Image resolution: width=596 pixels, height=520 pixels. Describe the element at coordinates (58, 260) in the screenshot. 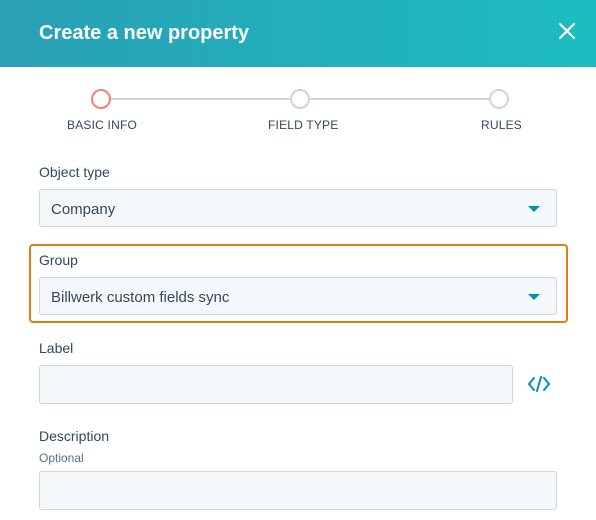

I see `group-label: Group` at that location.